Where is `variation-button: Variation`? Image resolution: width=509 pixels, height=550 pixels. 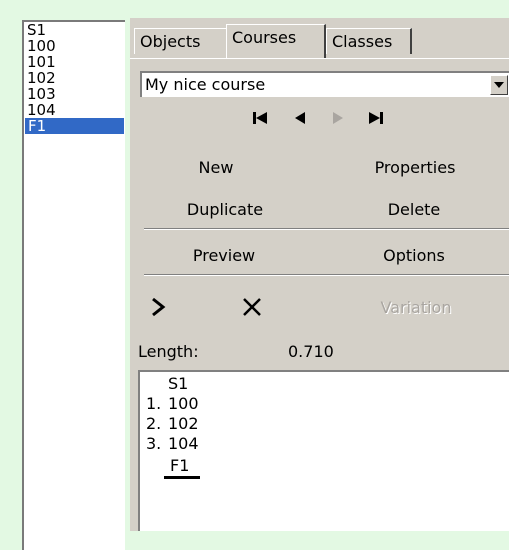 variation-button: Variation is located at coordinates (416, 307).